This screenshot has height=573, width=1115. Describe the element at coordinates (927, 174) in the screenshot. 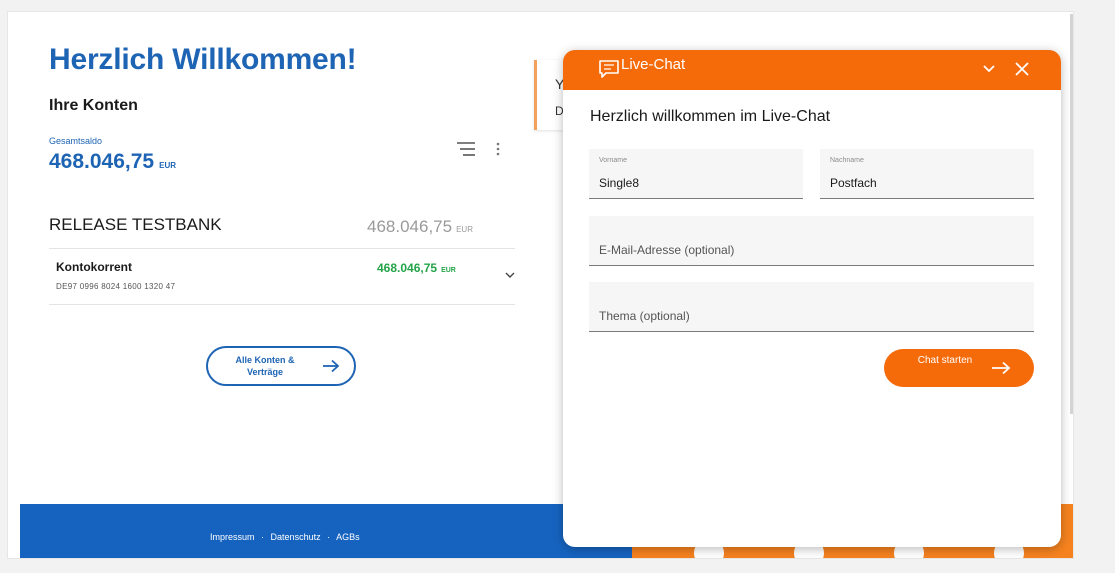

I see `last-name-field: Nachname Postfach` at that location.